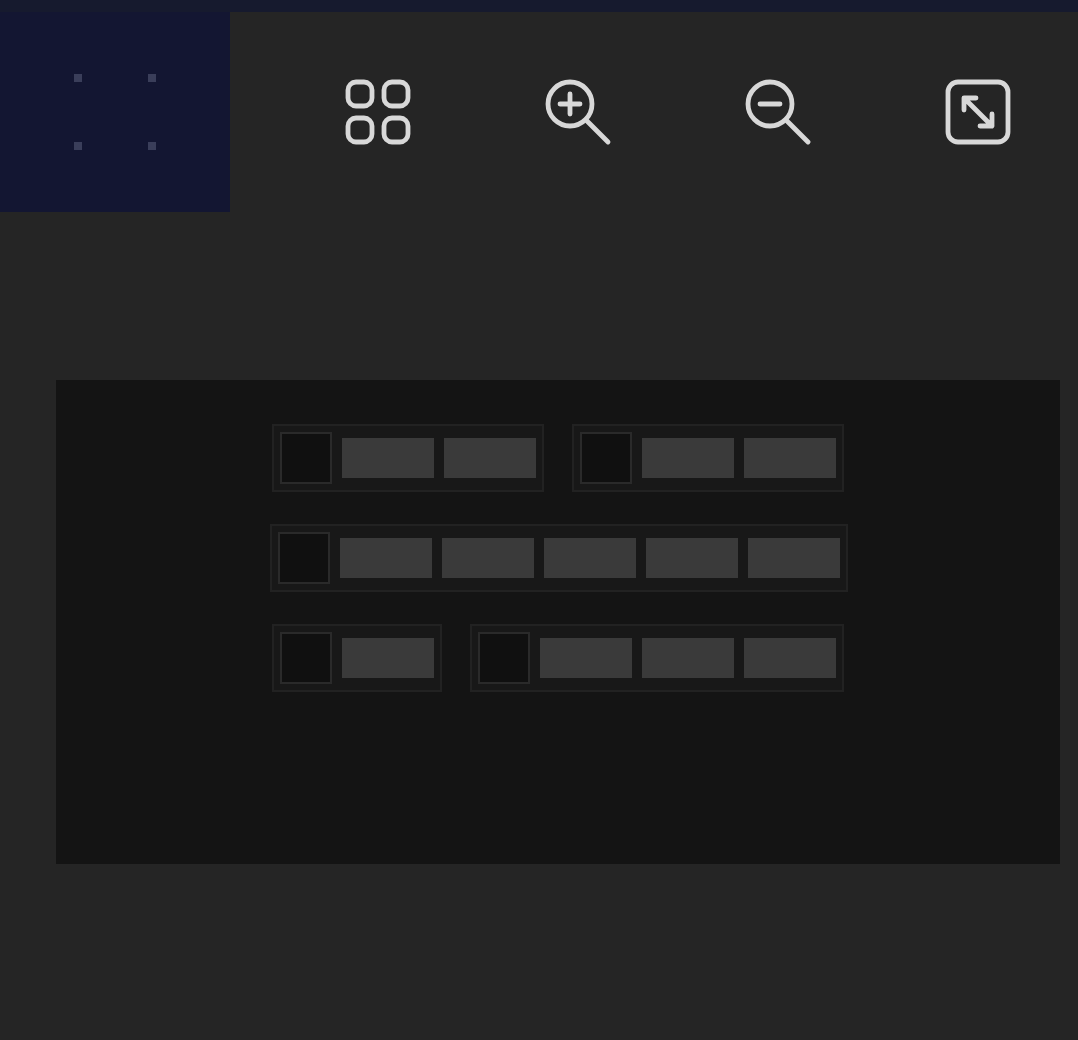 This screenshot has height=1040, width=1078. I want to click on fit-screen-icon, so click(978, 112).